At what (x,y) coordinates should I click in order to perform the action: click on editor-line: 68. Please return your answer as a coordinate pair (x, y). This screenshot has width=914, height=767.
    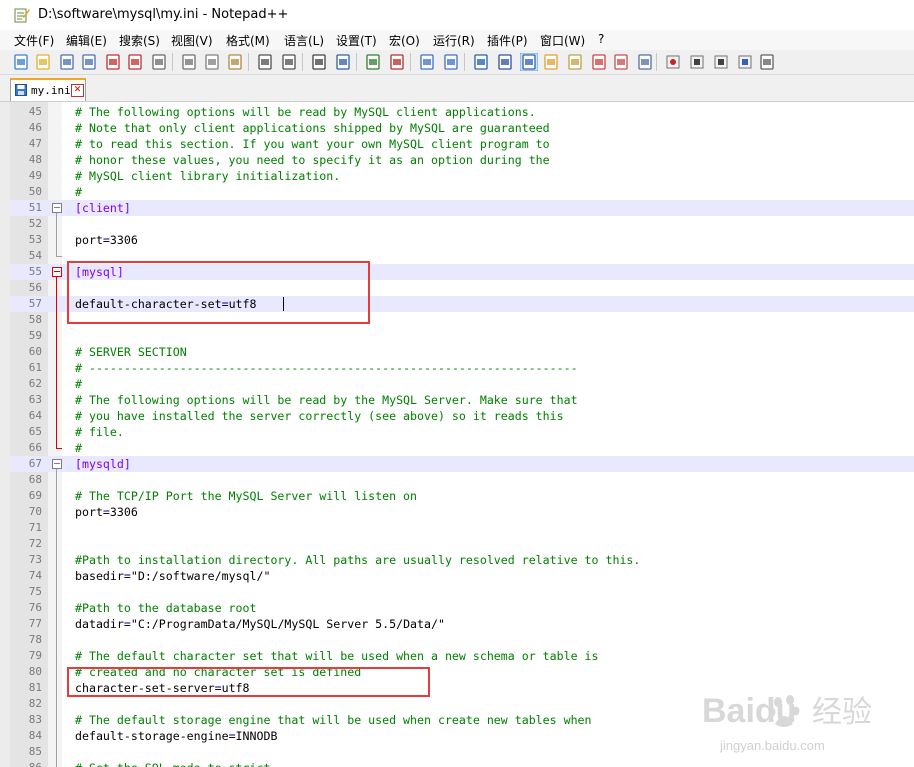
    Looking at the image, I should click on (462, 480).